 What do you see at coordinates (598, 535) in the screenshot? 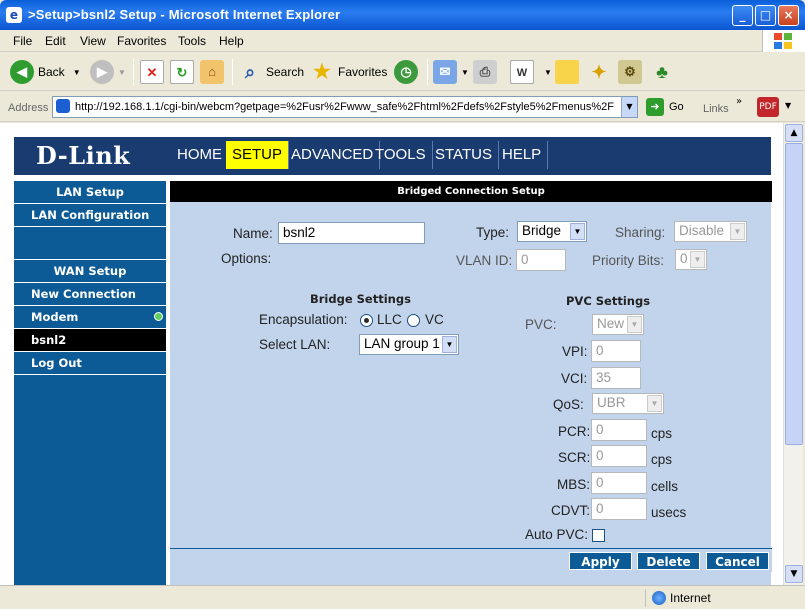
I see `auto-pvc-checkbox` at bounding box center [598, 535].